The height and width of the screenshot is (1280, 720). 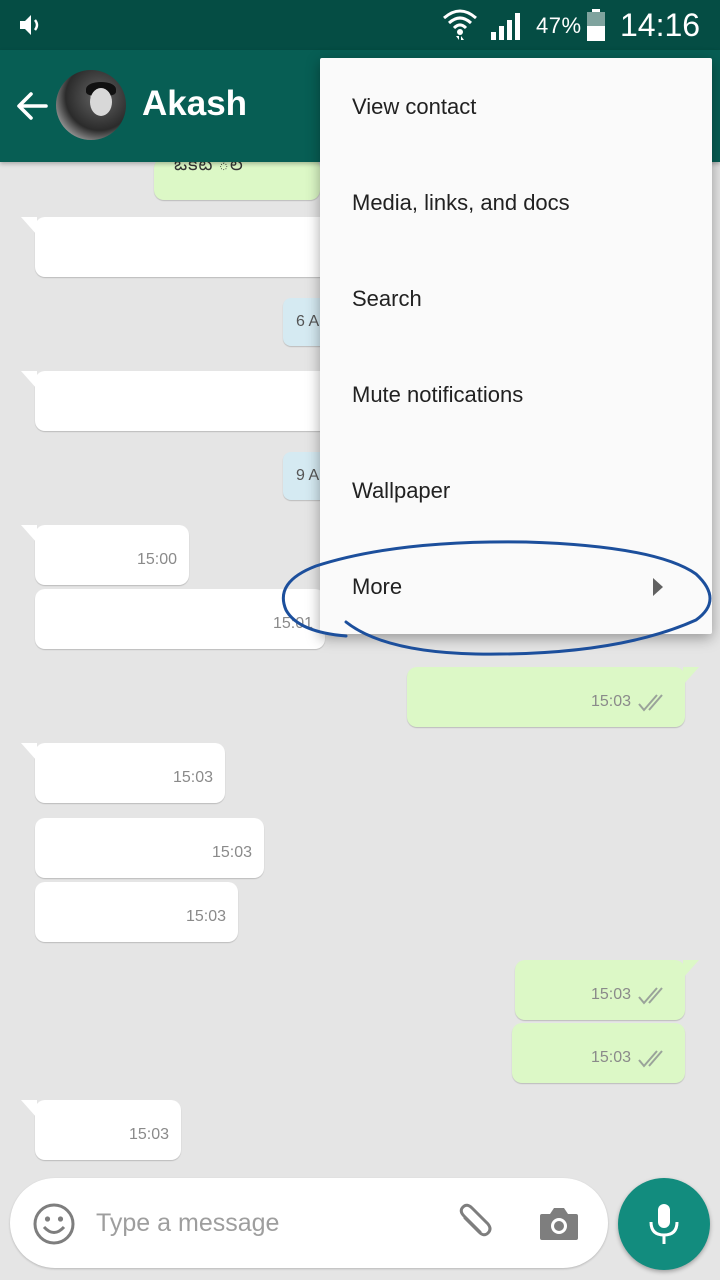 What do you see at coordinates (516, 202) in the screenshot?
I see `menu-item-media-links-docs: Media, links, and docs` at bounding box center [516, 202].